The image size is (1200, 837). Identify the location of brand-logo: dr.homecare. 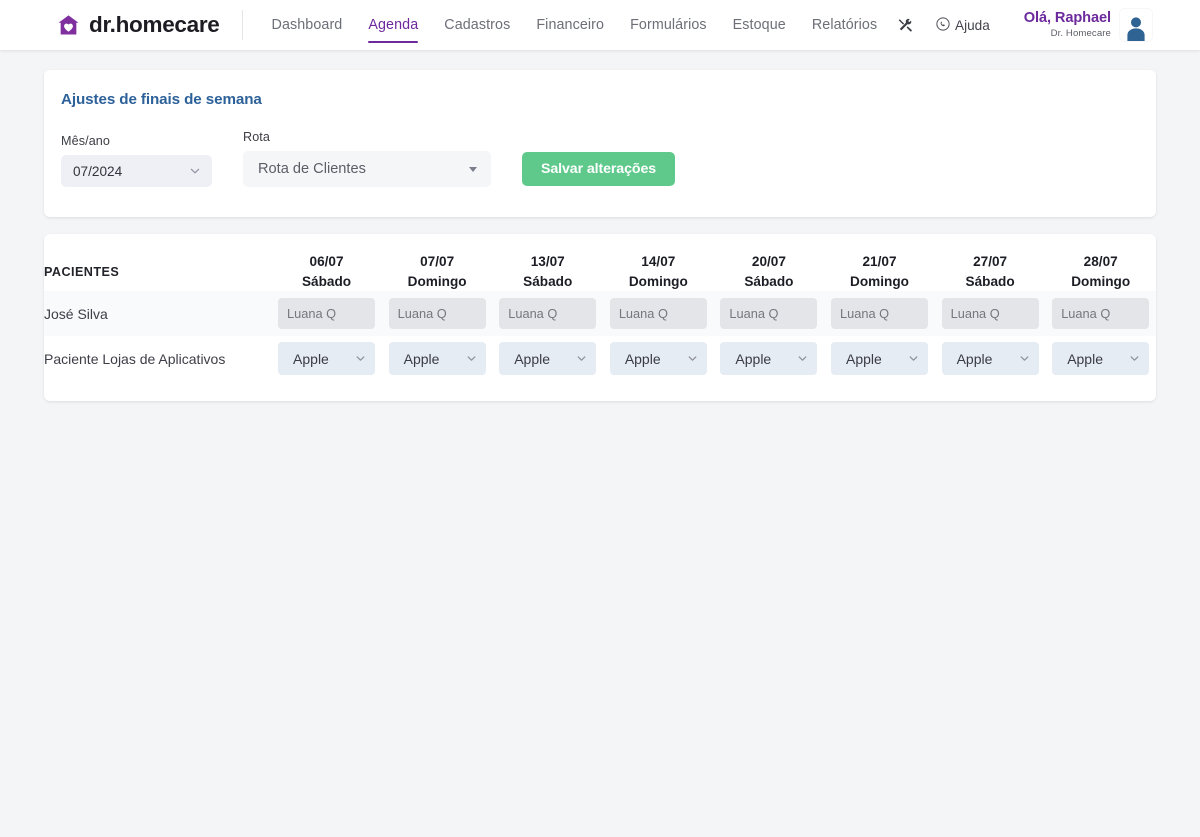
(150, 25).